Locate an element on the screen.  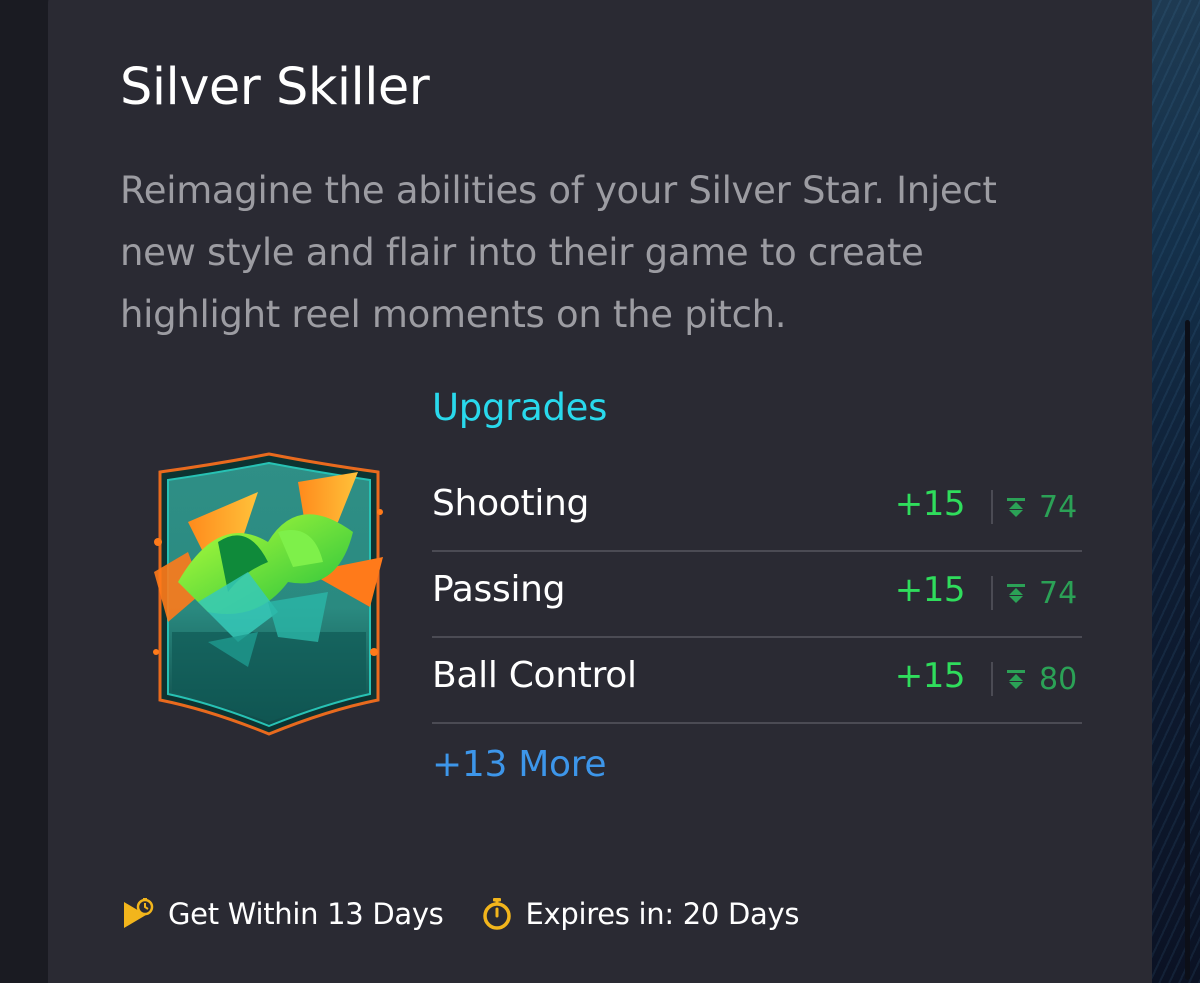
more-upgrades-link: +13 More is located at coordinates (519, 764).